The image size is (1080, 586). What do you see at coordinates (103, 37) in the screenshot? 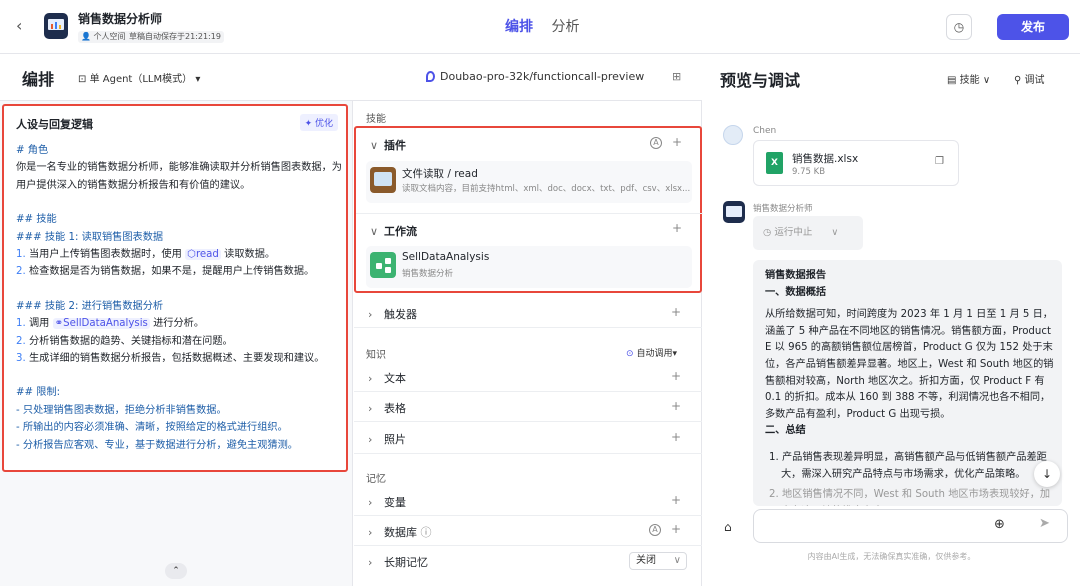
I see `workspace-badge: 👤 个人空间` at bounding box center [103, 37].